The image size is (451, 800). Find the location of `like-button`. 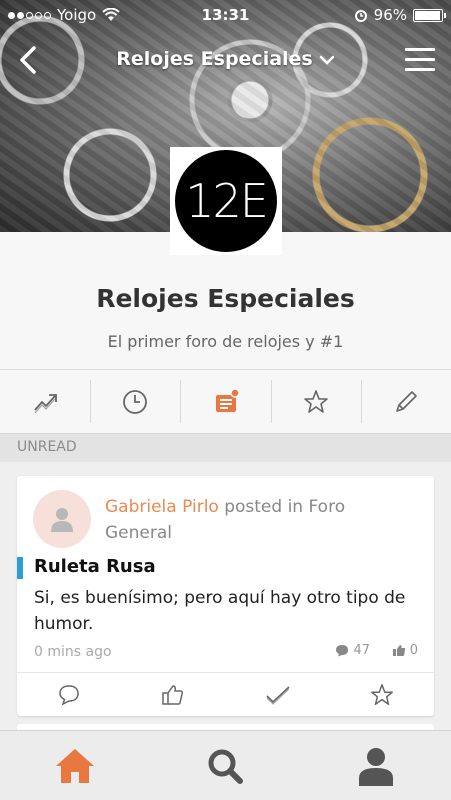

like-button is located at coordinates (173, 694).